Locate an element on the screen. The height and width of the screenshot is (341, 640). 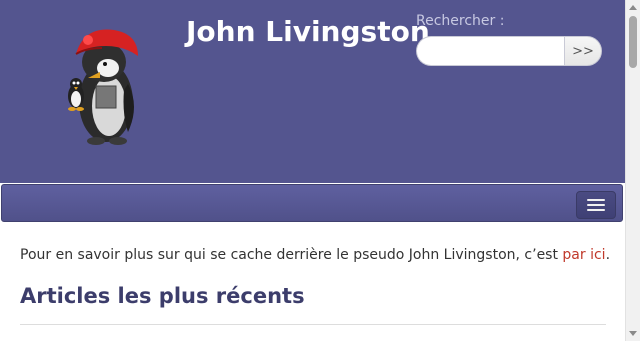
scroll-thumb is located at coordinates (633, 42).